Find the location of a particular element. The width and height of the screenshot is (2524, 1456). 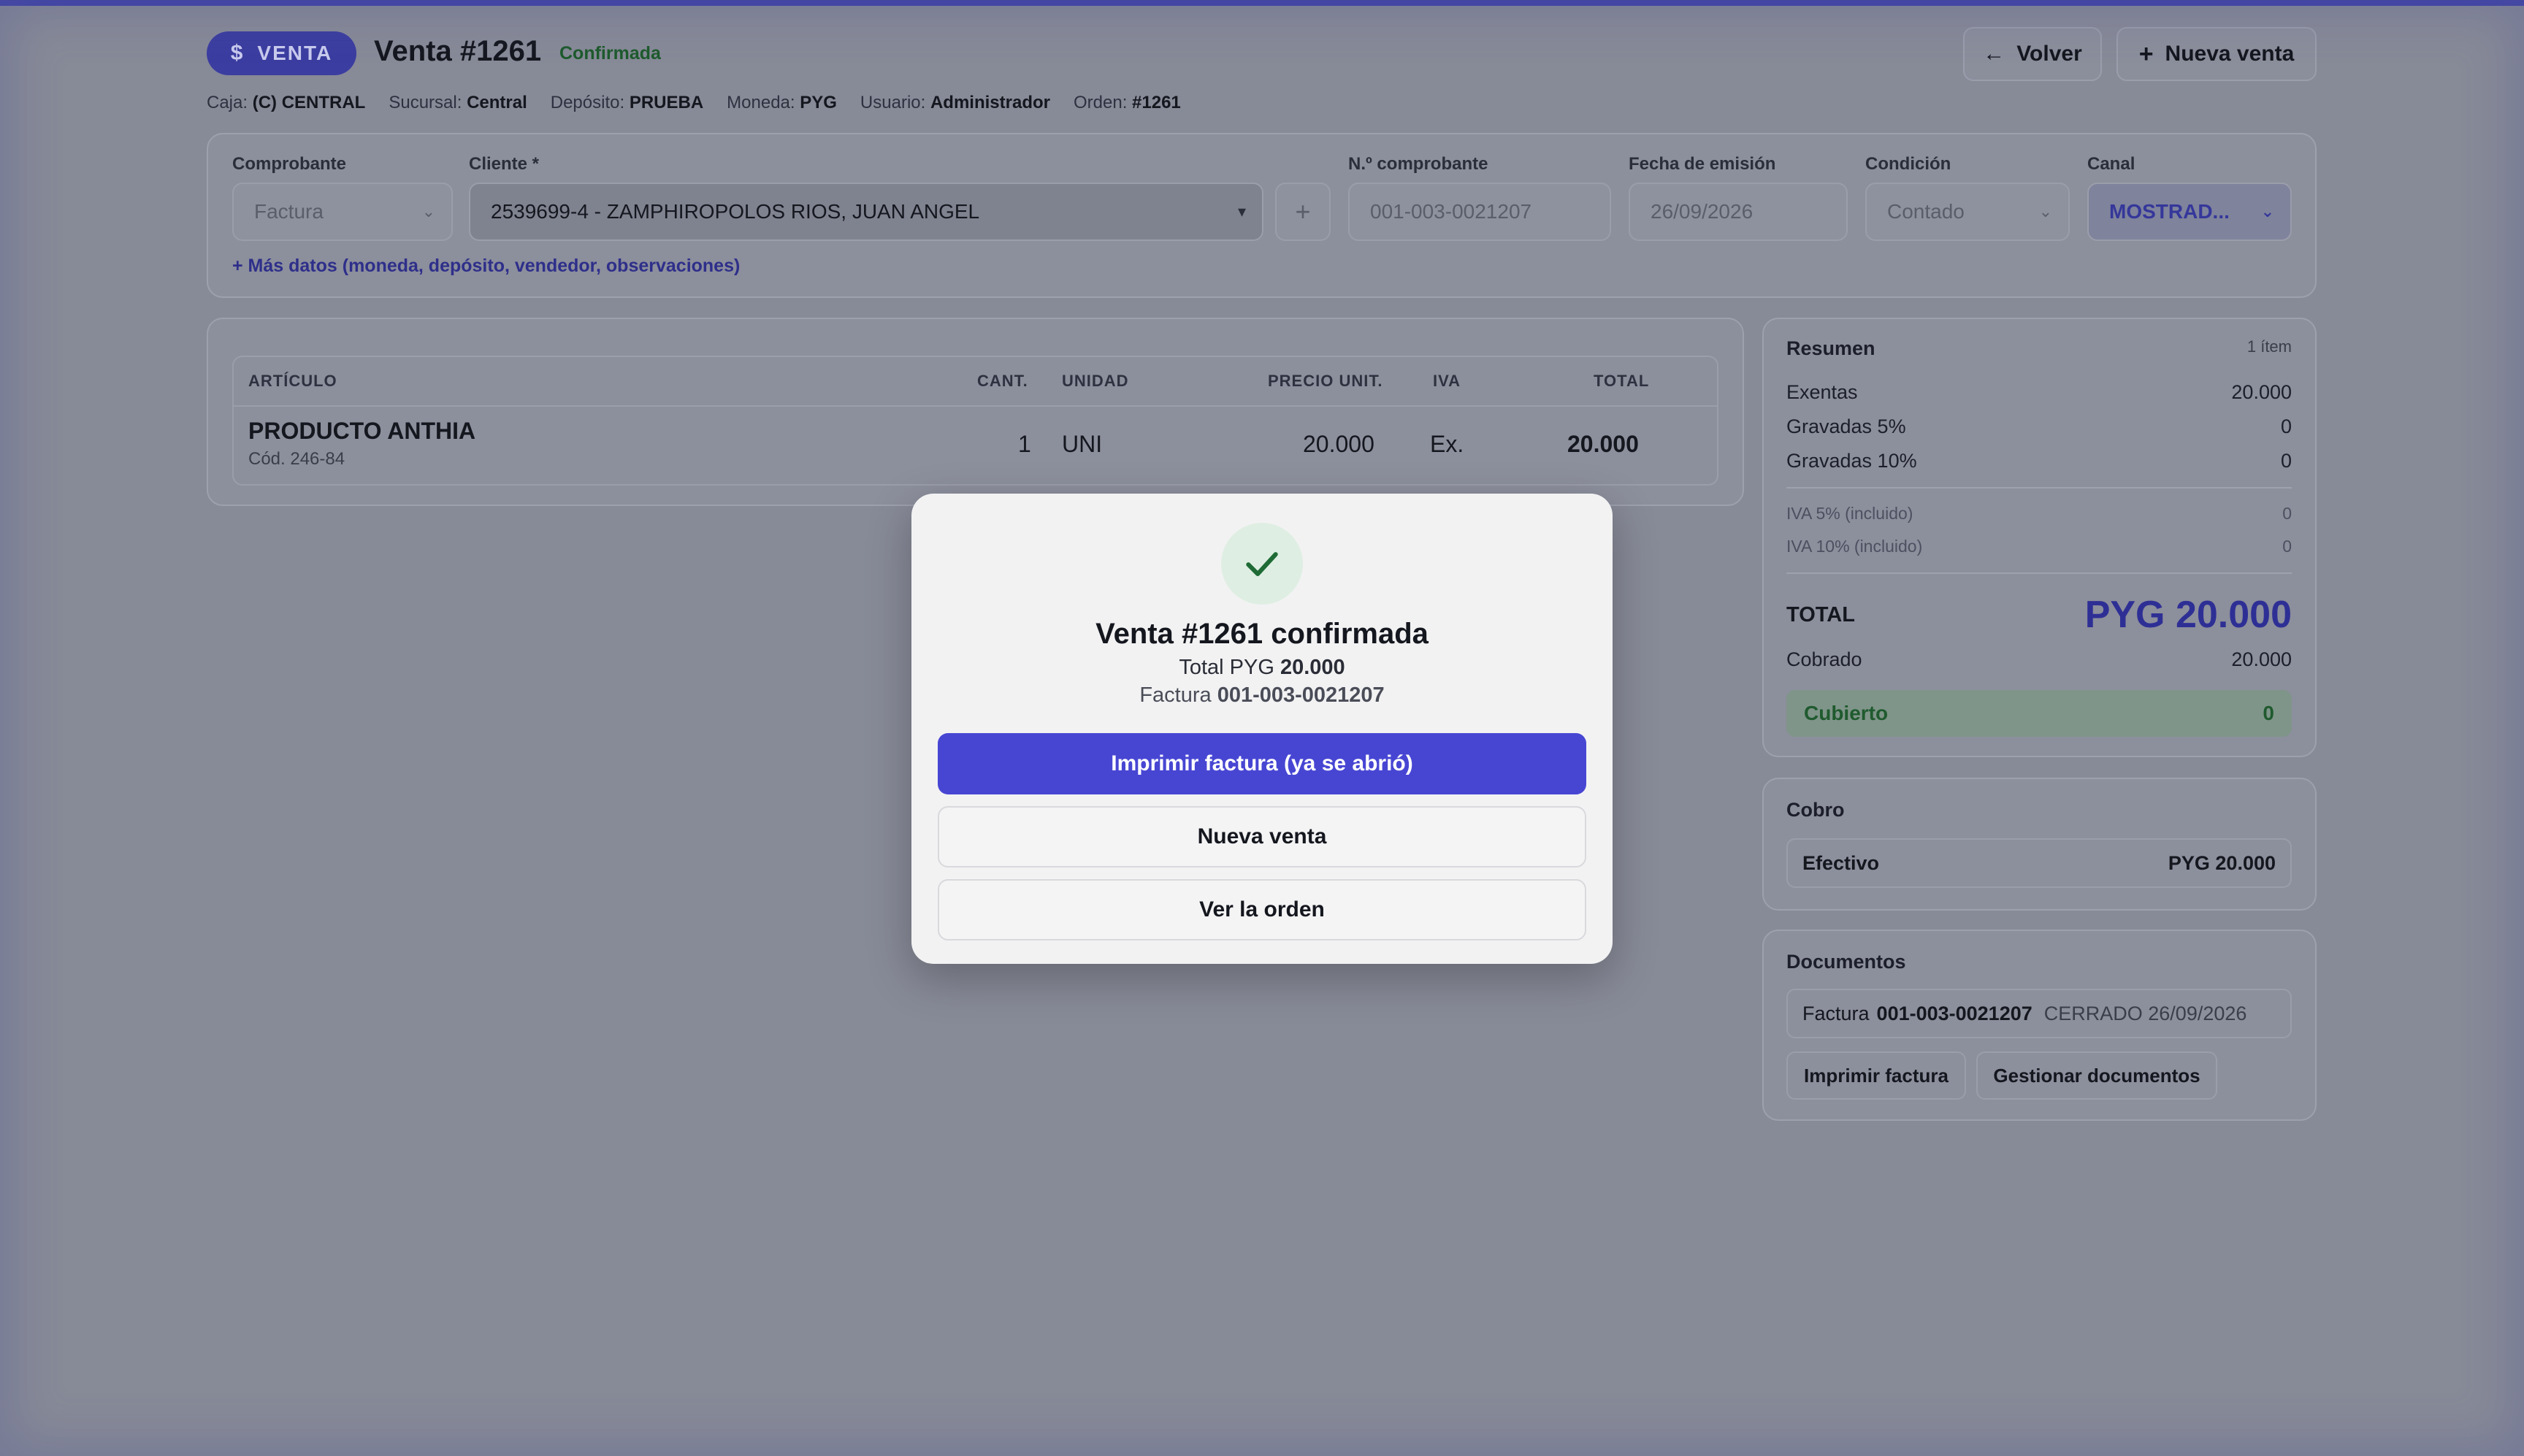

meta-moneda: Moneda: PYG is located at coordinates (782, 103).